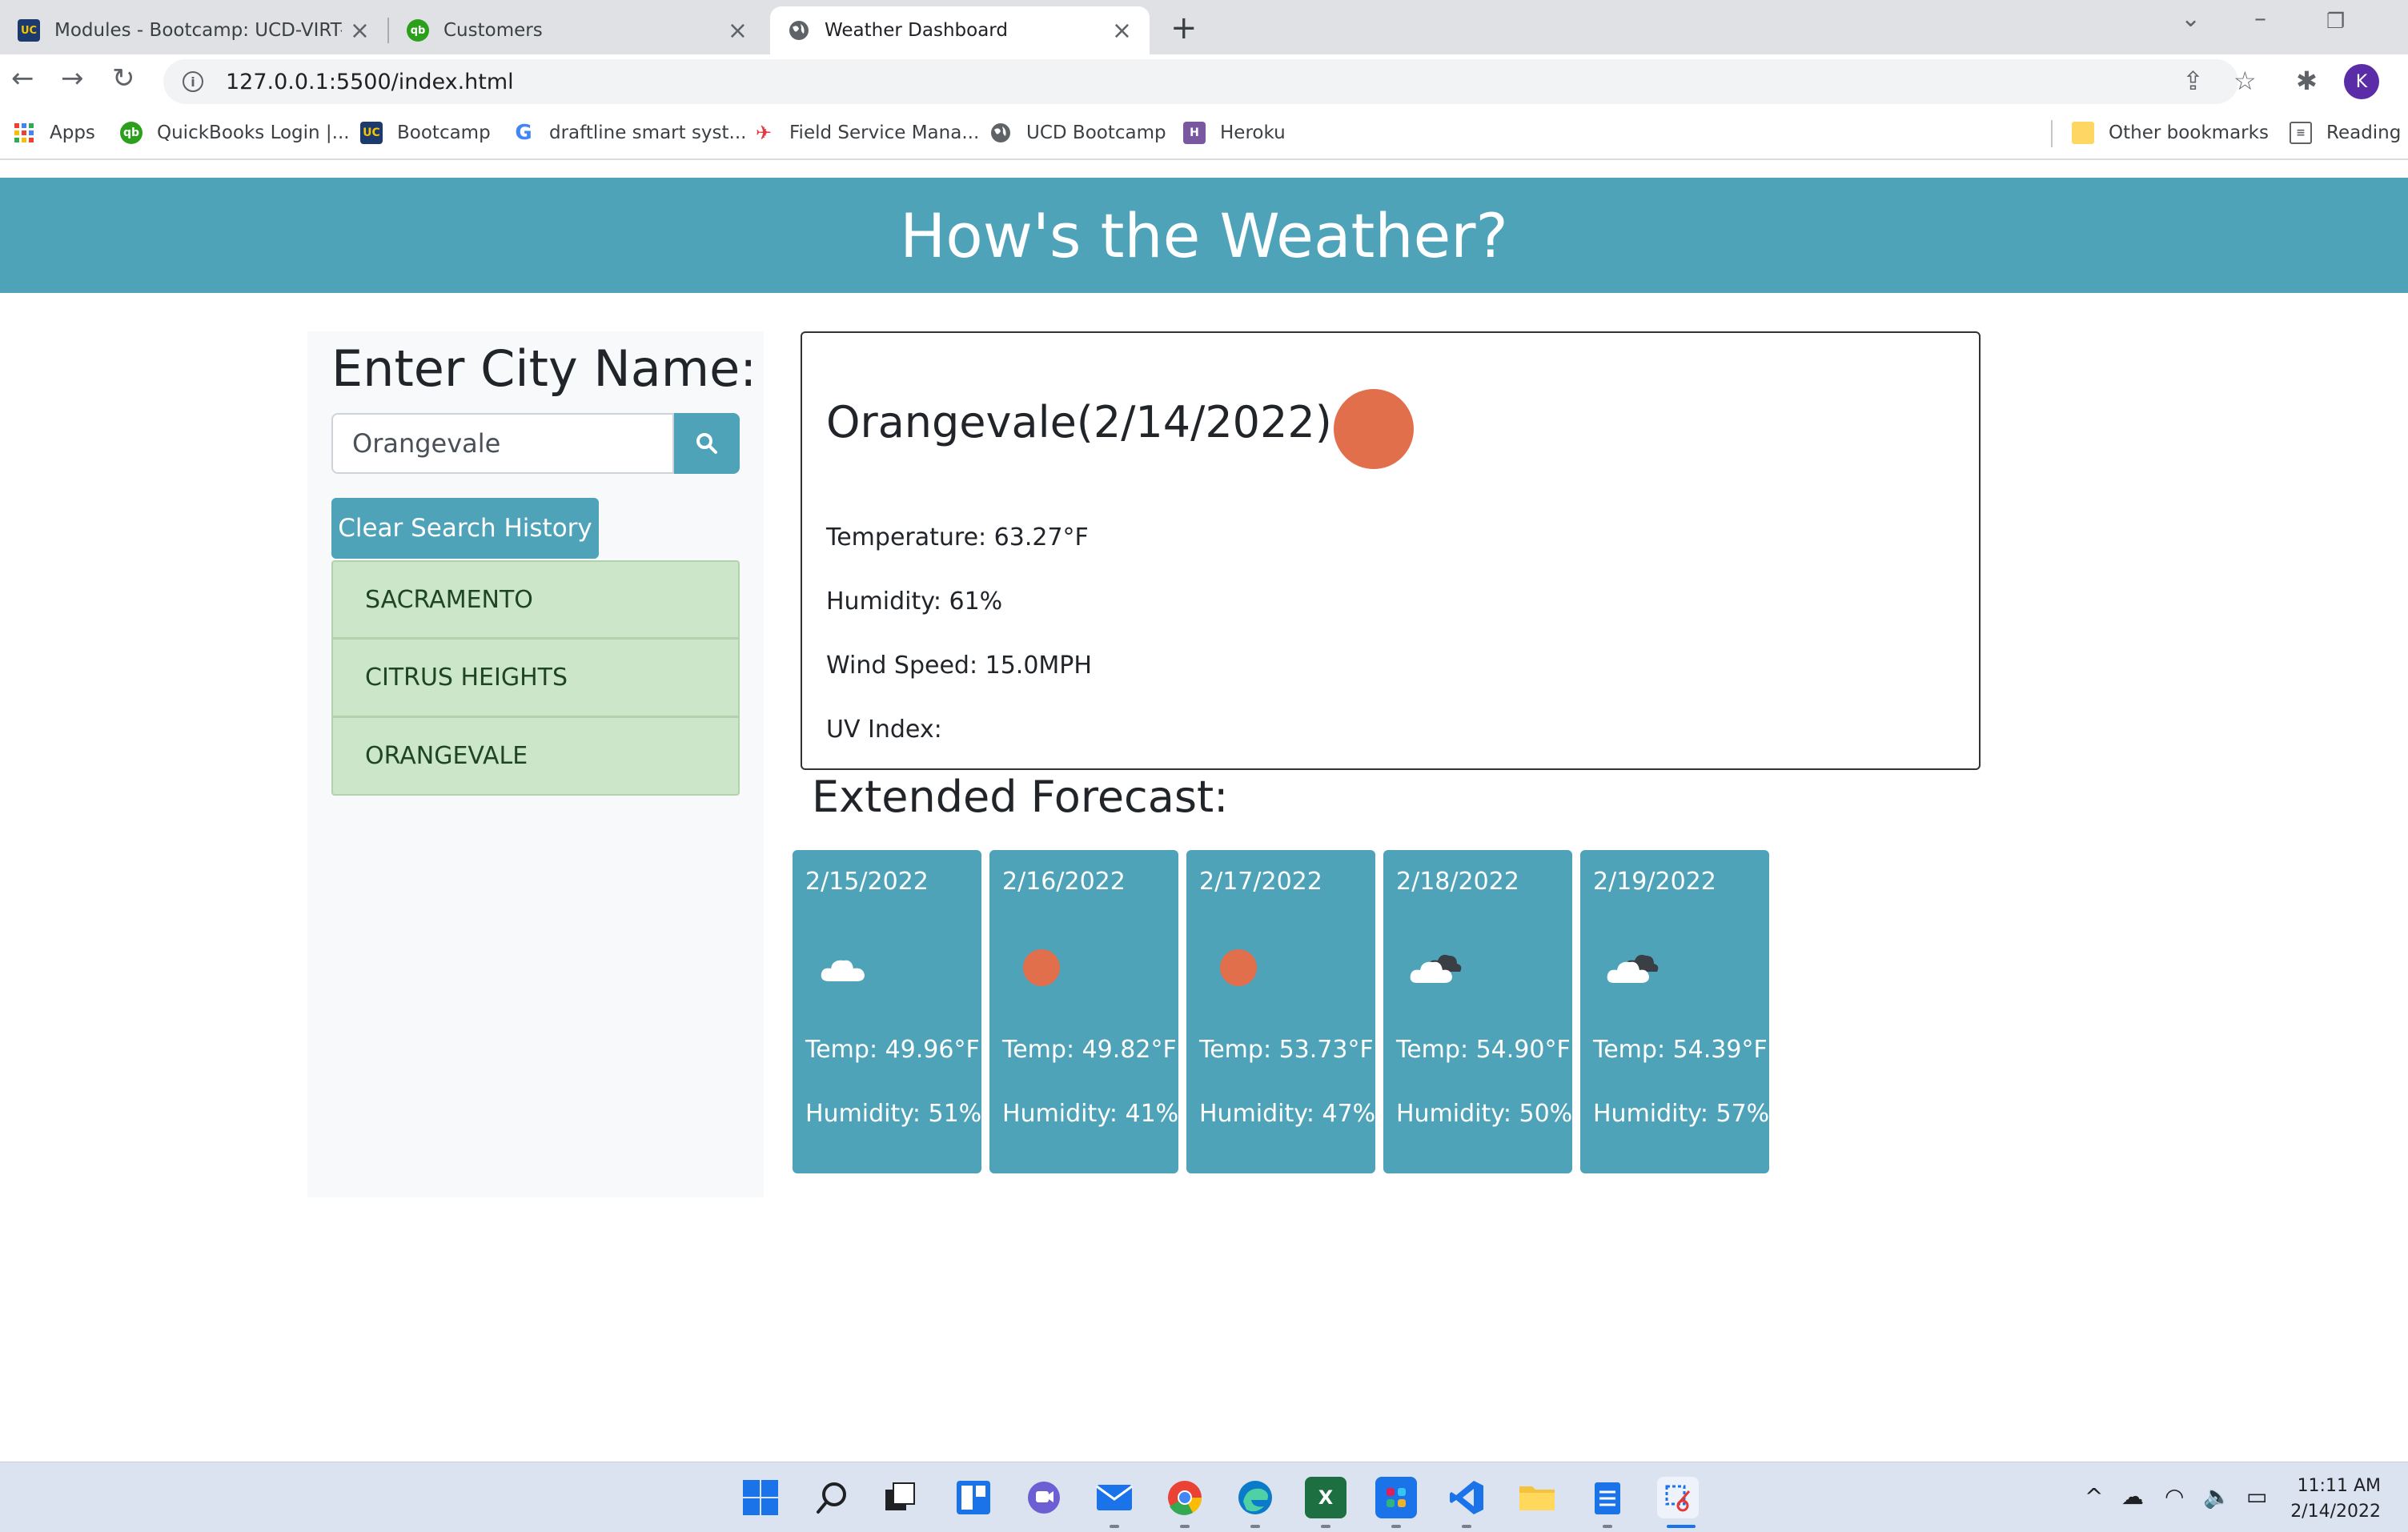 This screenshot has height=1532, width=2408. What do you see at coordinates (2301, 133) in the screenshot?
I see `reading-list-icon: ≡` at bounding box center [2301, 133].